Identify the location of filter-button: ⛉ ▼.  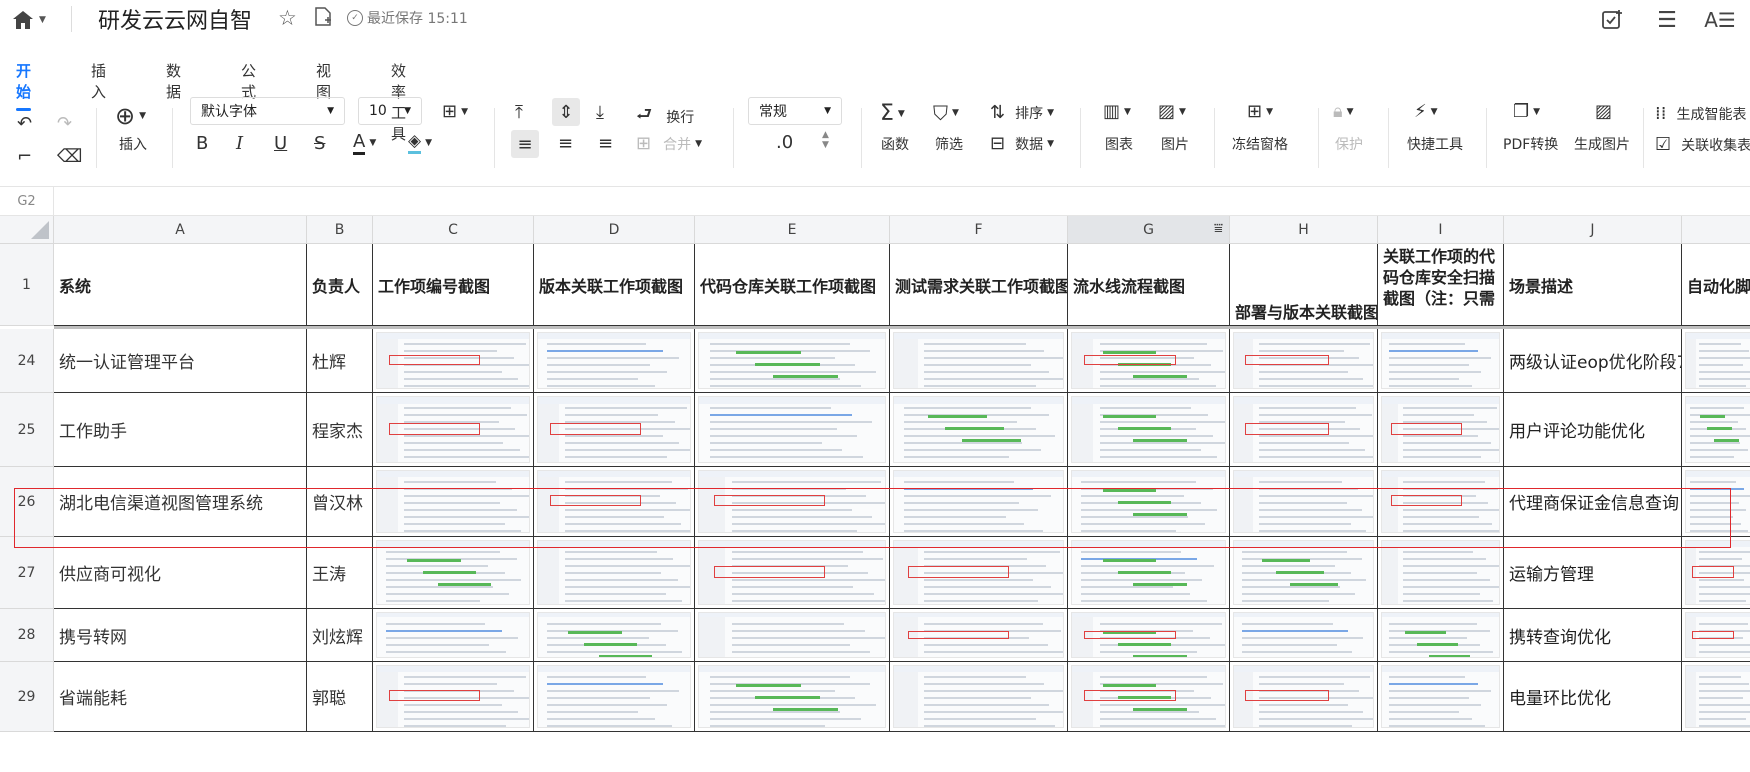
(946, 113).